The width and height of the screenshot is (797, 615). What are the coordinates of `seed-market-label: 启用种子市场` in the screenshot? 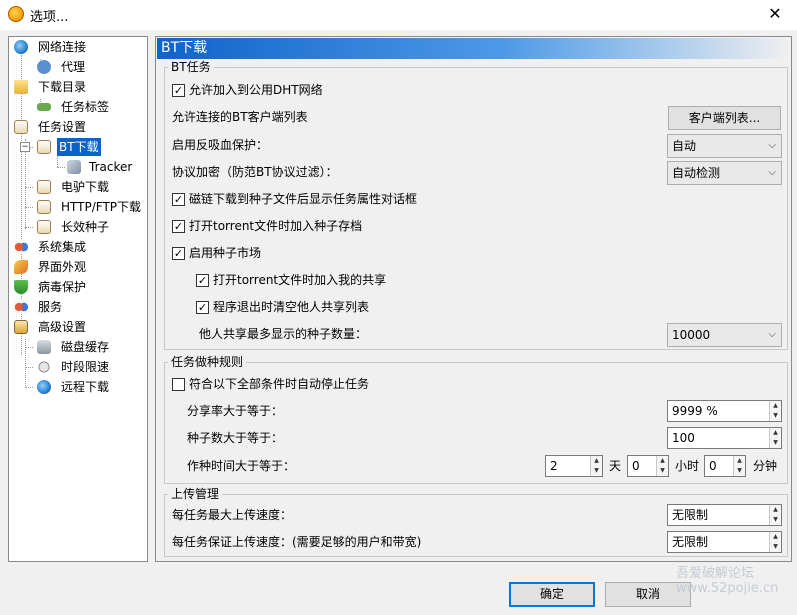 It's located at (225, 253).